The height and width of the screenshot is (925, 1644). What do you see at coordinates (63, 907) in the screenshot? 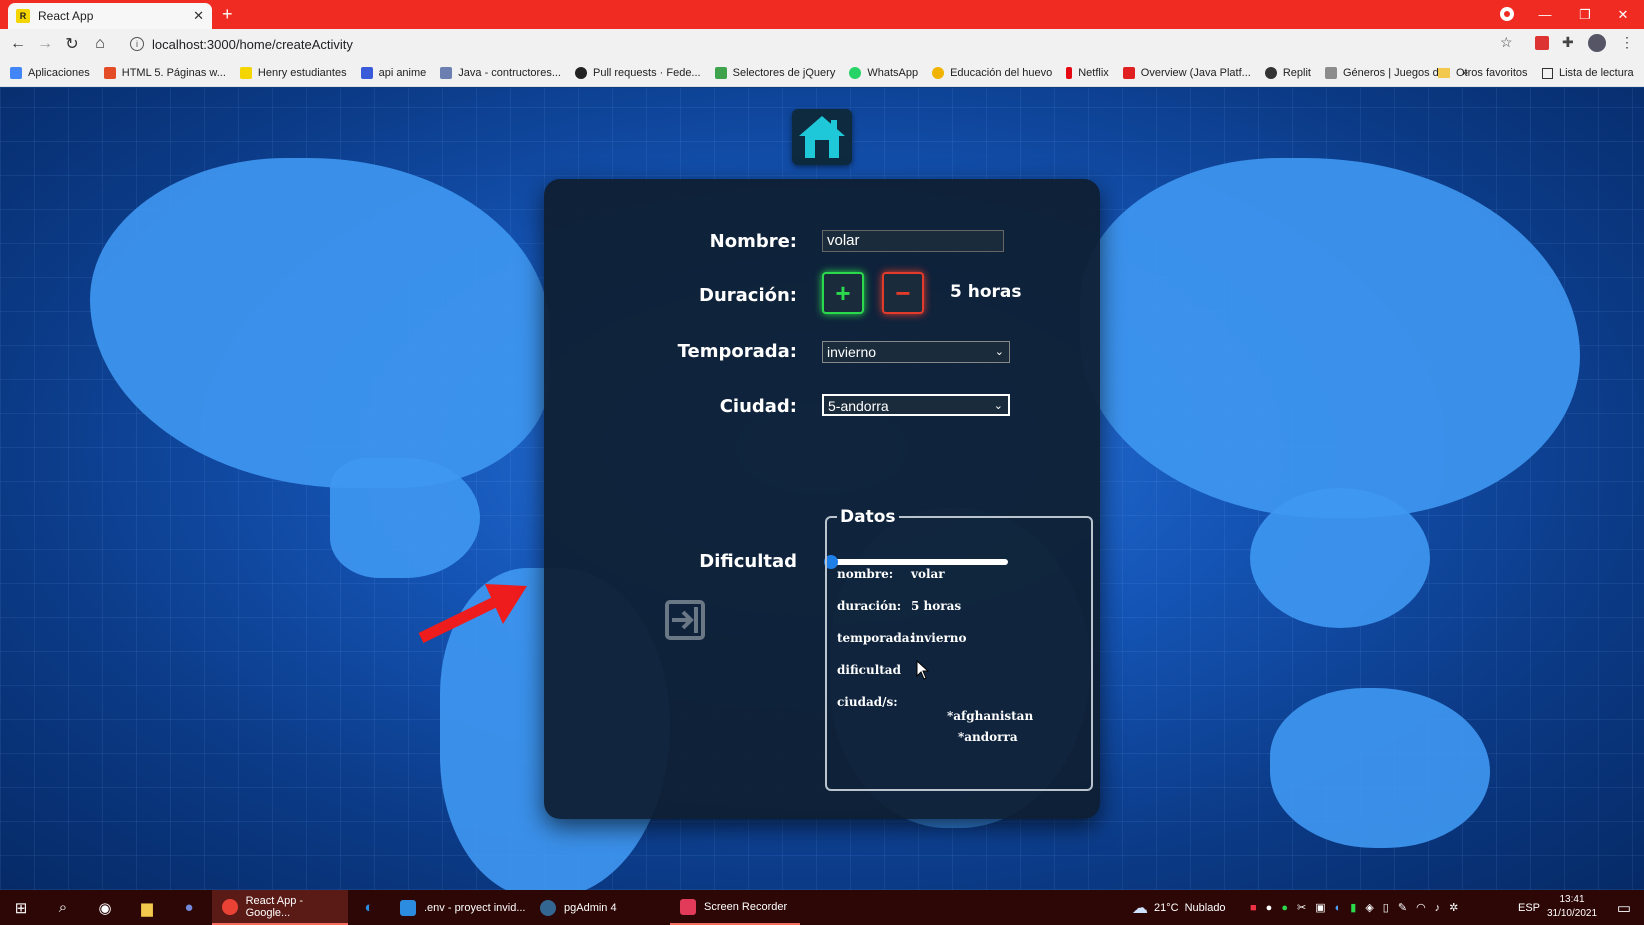
I see `search-icon: ⌕` at bounding box center [63, 907].